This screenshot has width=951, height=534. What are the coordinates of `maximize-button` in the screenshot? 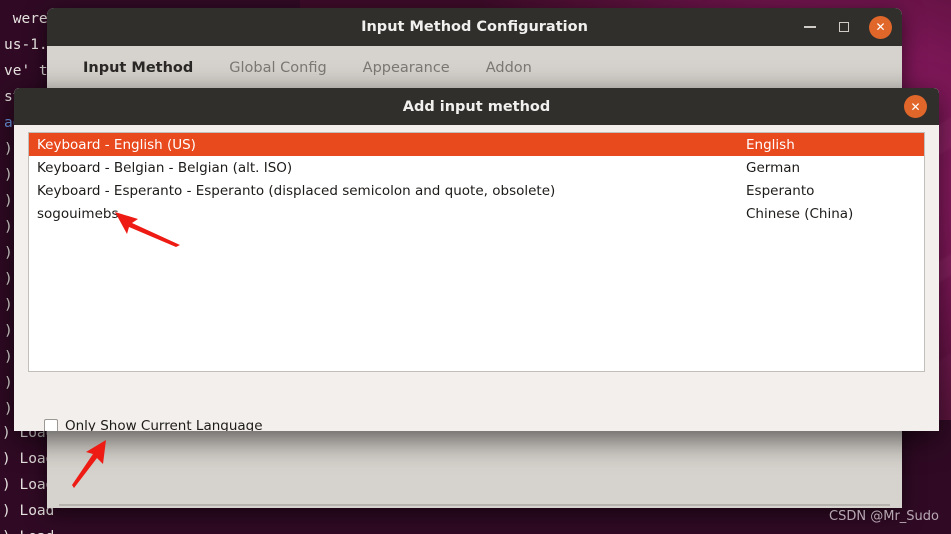 It's located at (844, 27).